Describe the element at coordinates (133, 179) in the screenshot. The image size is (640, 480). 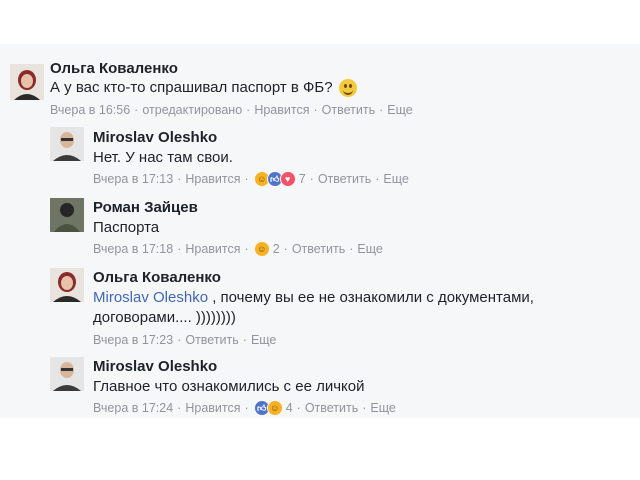
I see `comment-timestamp: Вчера в 17:13` at that location.